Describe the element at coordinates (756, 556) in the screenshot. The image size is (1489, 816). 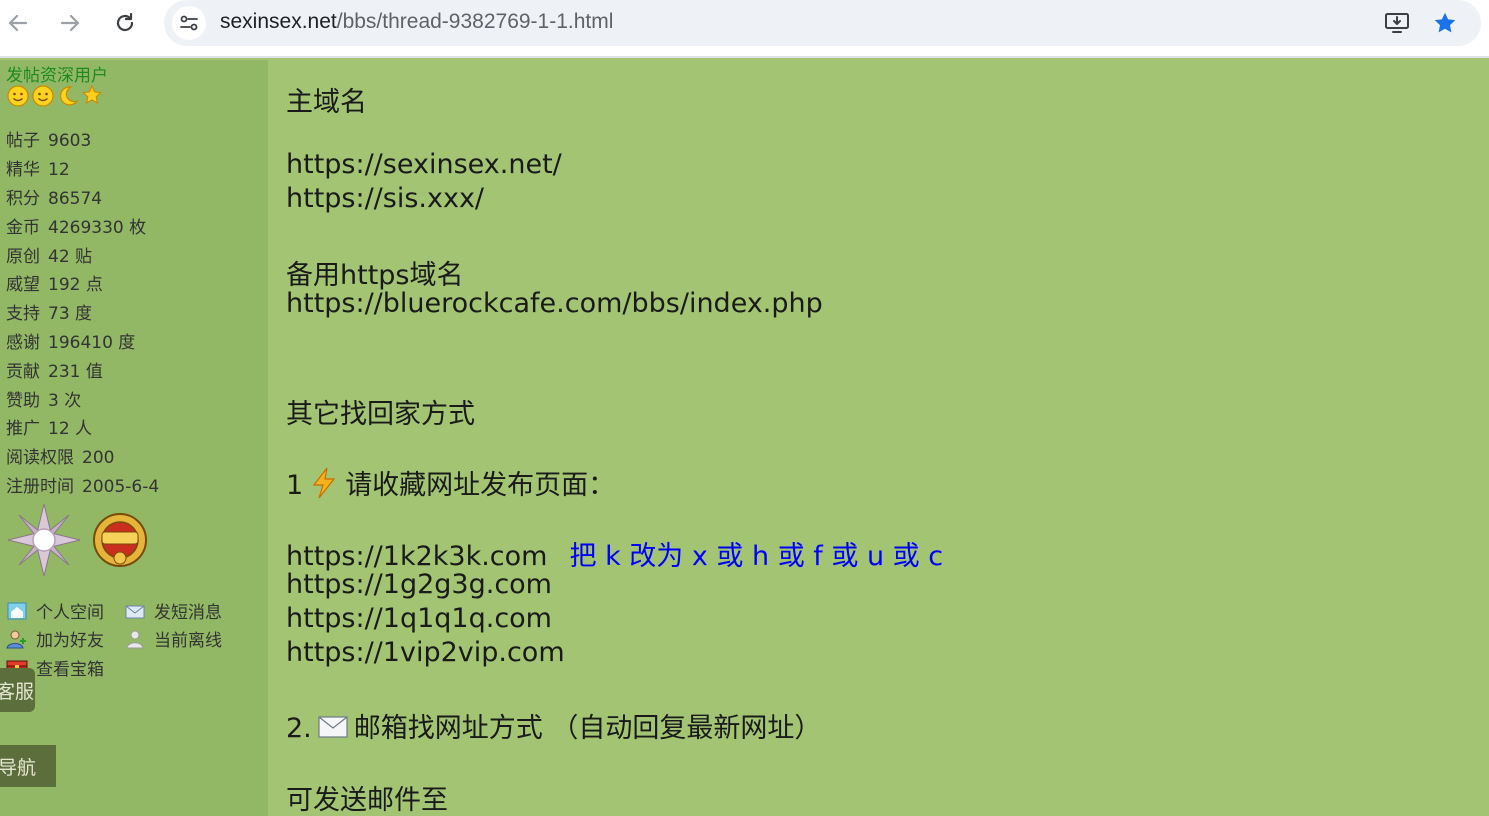
I see `link-replace-note: 把 k 改为 x 或 h 或 f 或 u 或 c` at that location.